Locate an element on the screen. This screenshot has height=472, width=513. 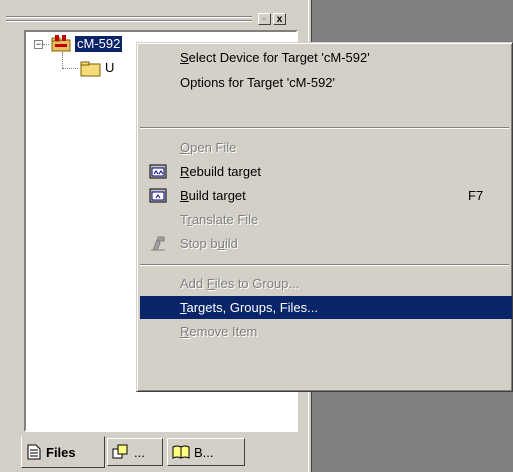
menu-item-options-target: Options for Target 'cM-592' is located at coordinates (326, 82).